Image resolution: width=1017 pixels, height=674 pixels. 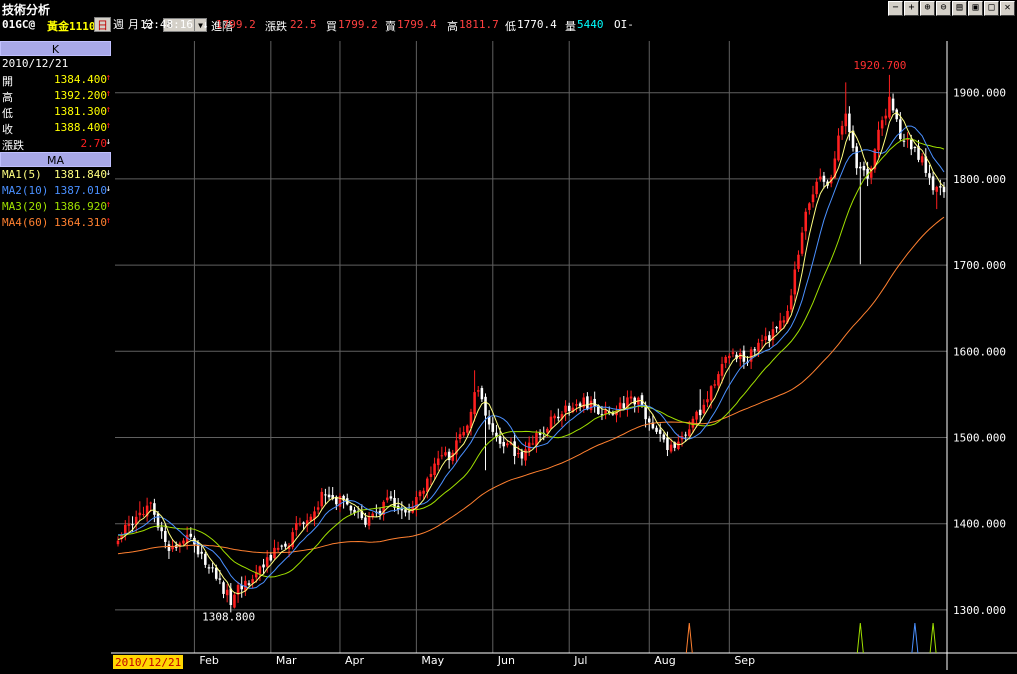 What do you see at coordinates (991, 8) in the screenshot?
I see `maximize-icon: □` at bounding box center [991, 8].